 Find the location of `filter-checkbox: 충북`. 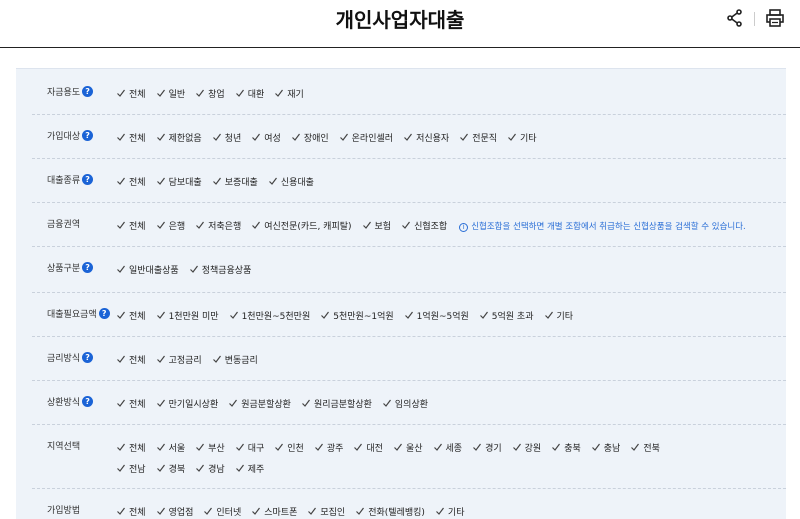

filter-checkbox: 충북 is located at coordinates (566, 447).